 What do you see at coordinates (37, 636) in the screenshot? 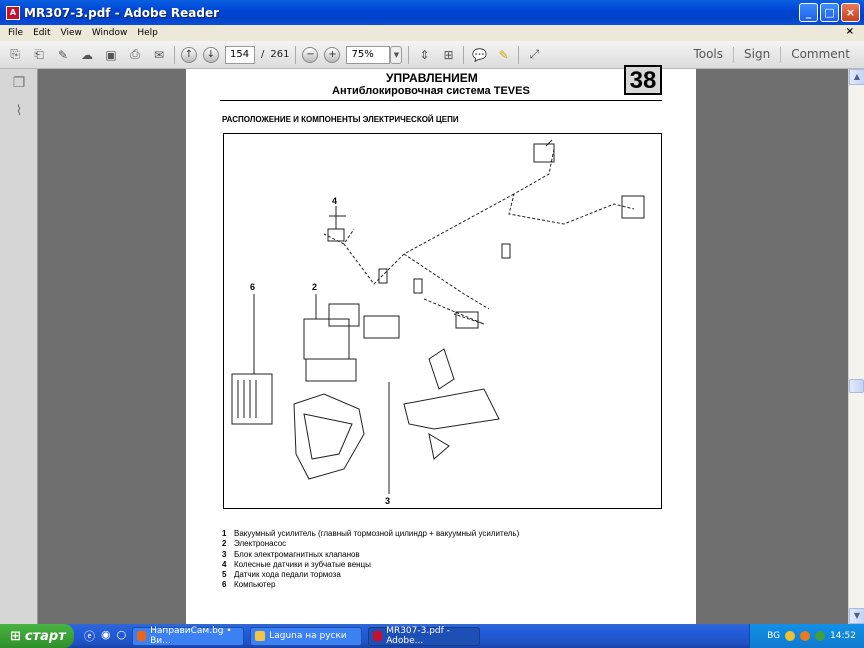
I see `start-button: ⊞ старт` at bounding box center [37, 636].